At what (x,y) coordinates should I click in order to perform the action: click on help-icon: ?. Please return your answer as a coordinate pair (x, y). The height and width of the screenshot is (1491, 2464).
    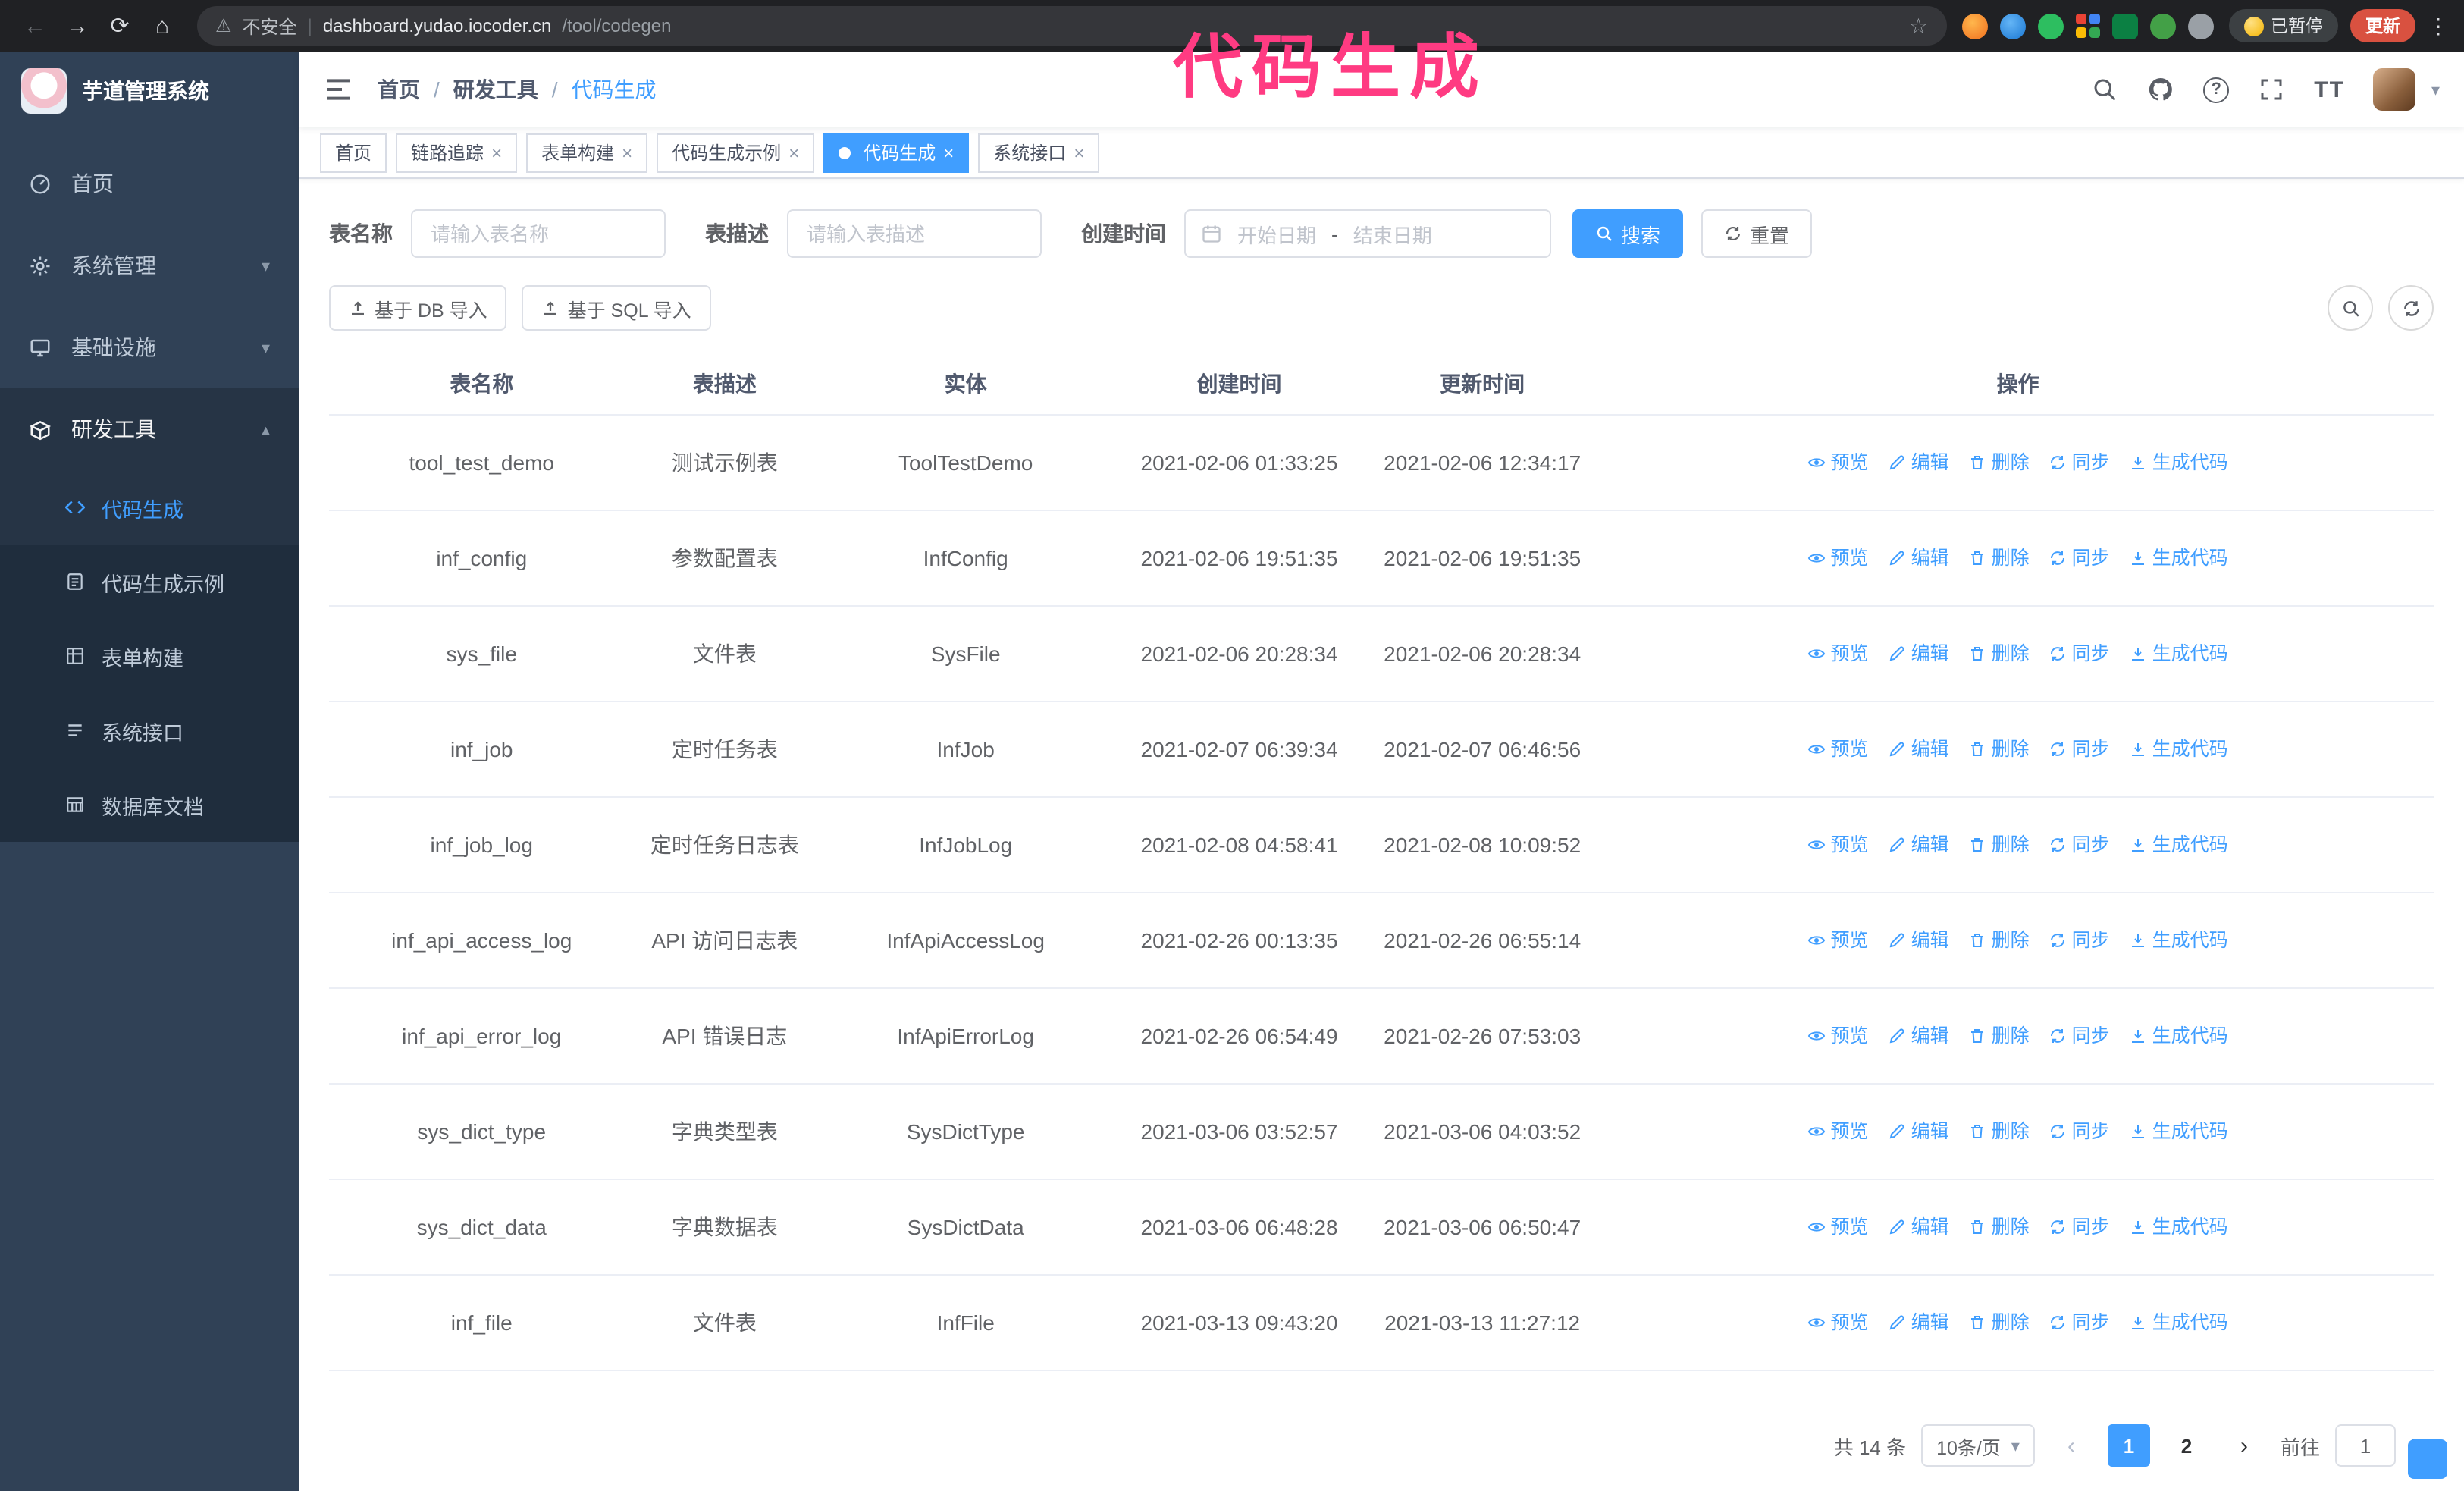
    Looking at the image, I should click on (2216, 89).